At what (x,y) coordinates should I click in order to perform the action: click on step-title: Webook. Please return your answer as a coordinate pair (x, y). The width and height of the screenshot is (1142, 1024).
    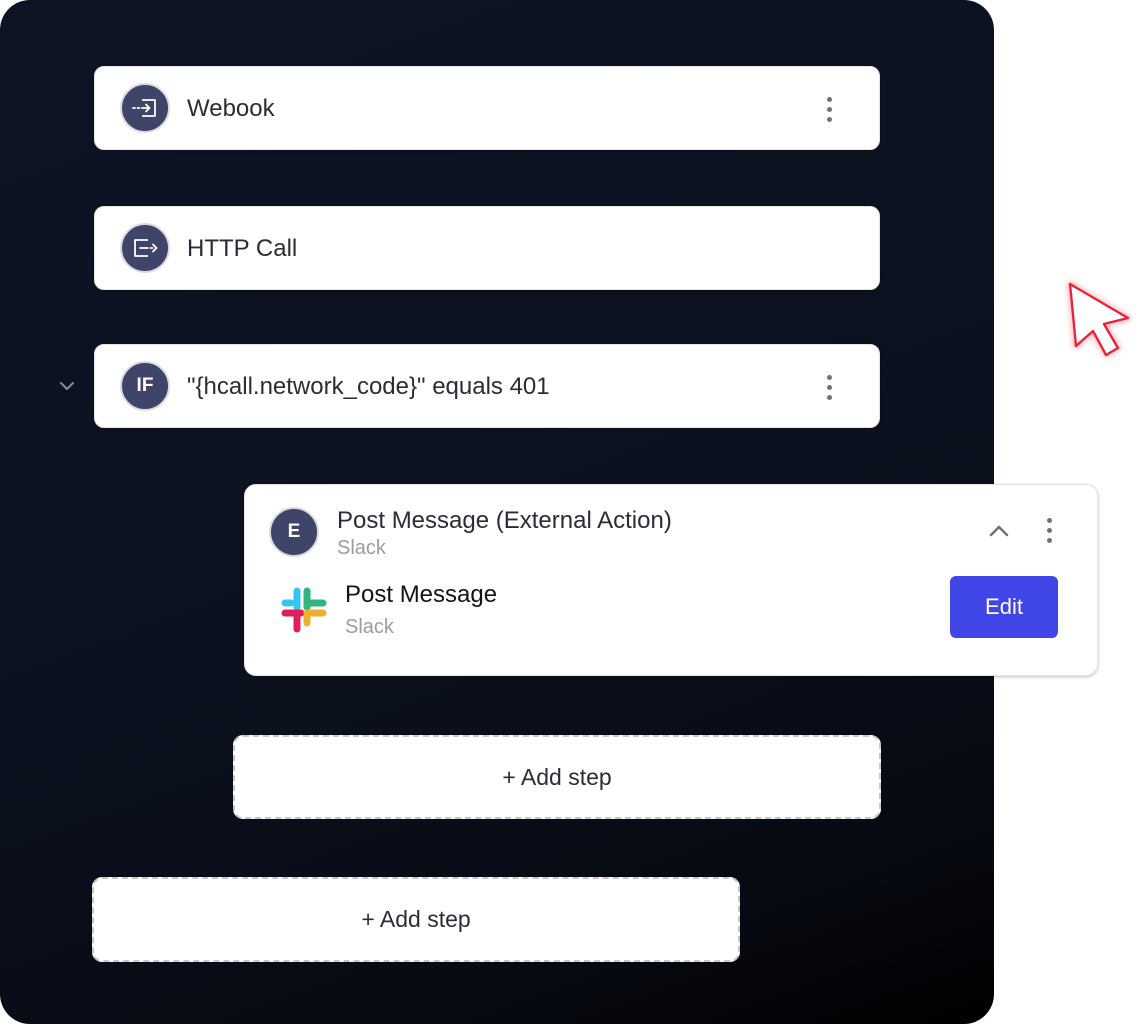
    Looking at the image, I should click on (231, 108).